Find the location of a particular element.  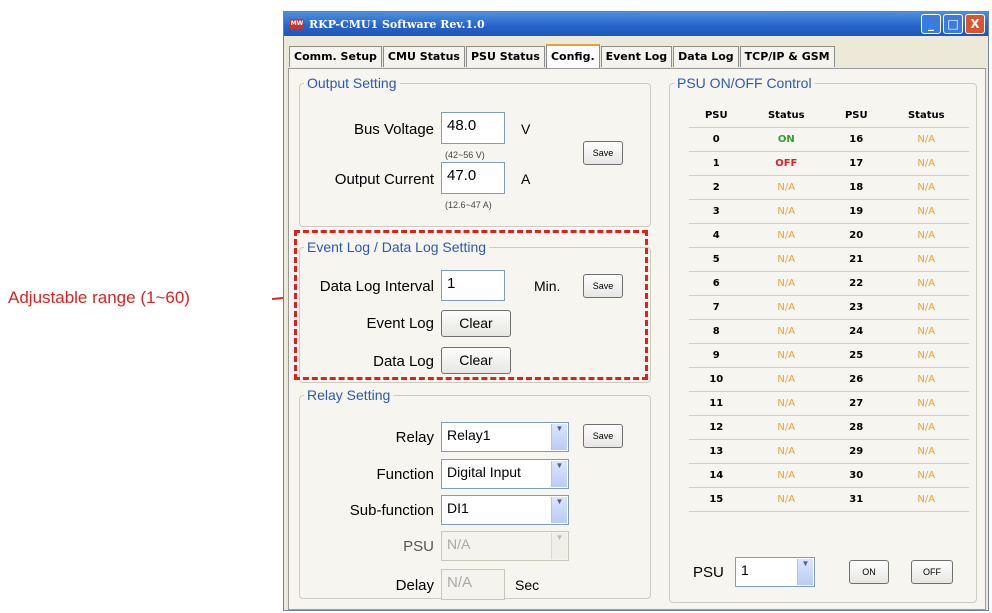

relay-select-value: Relay1 is located at coordinates (469, 435).